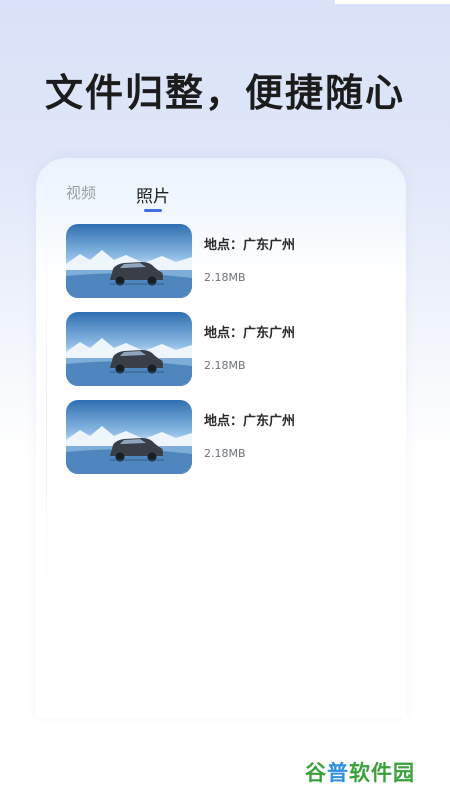  Describe the element at coordinates (224, 93) in the screenshot. I see `page-headline: 文件归整，便捷随心` at that location.